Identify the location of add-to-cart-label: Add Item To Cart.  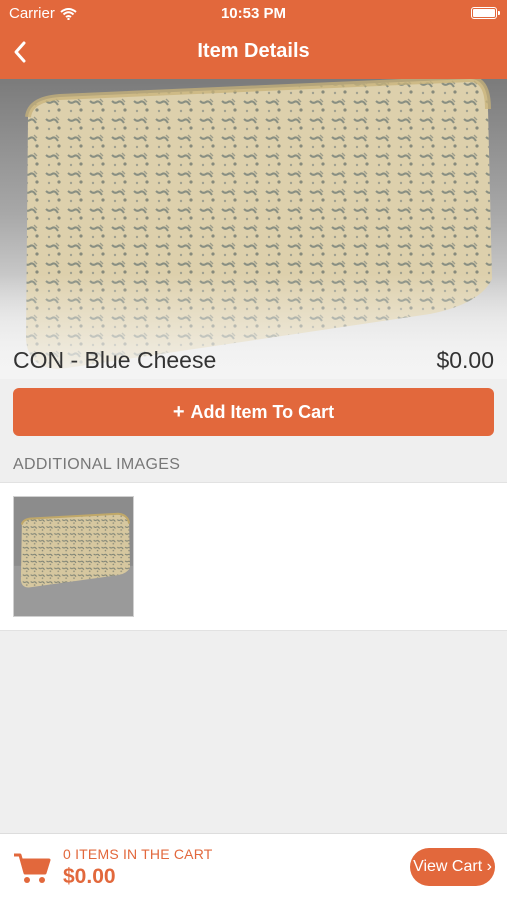
(262, 411).